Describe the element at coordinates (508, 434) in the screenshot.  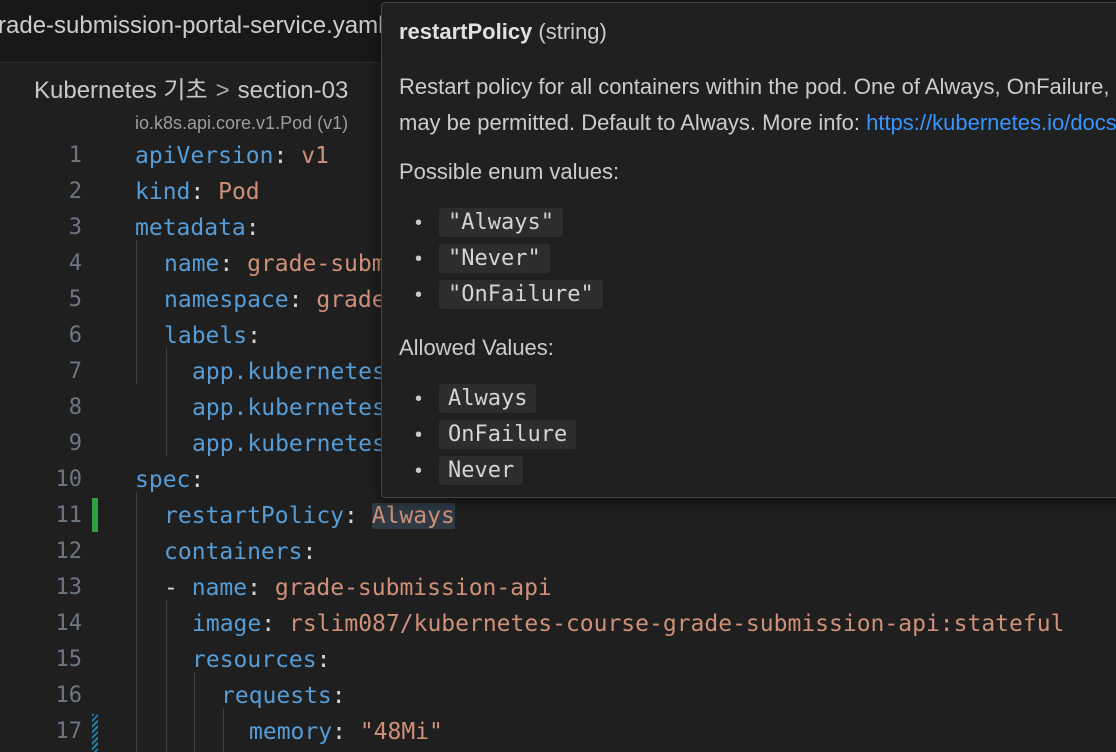
I see `allowed-value: OnFailure` at that location.